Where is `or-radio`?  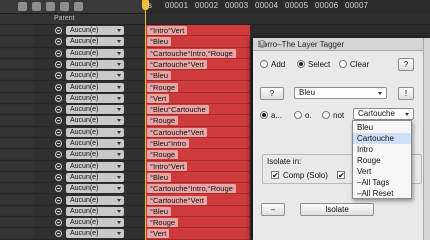
or-radio is located at coordinates (298, 115).